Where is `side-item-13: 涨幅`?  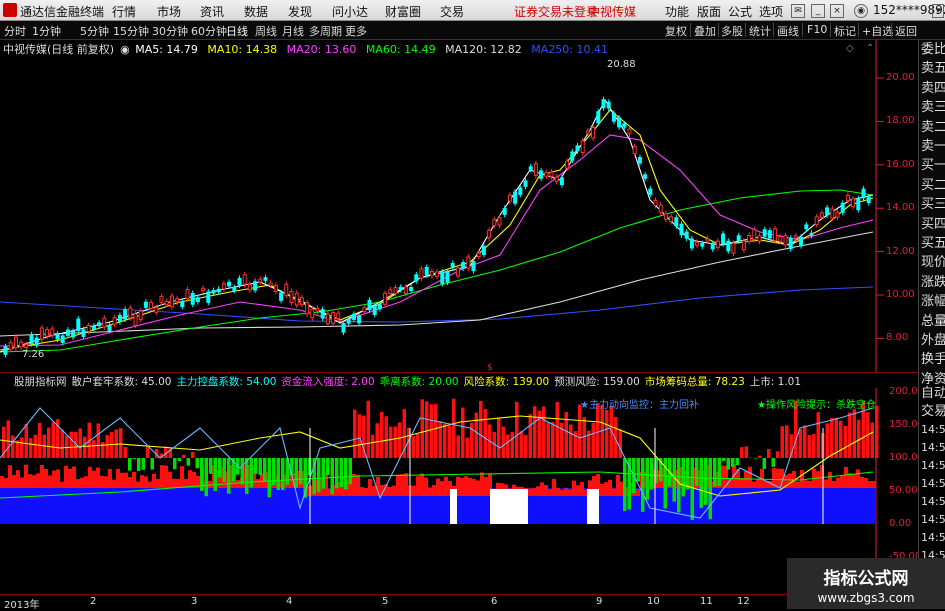
side-item-13: 涨幅 is located at coordinates (933, 302).